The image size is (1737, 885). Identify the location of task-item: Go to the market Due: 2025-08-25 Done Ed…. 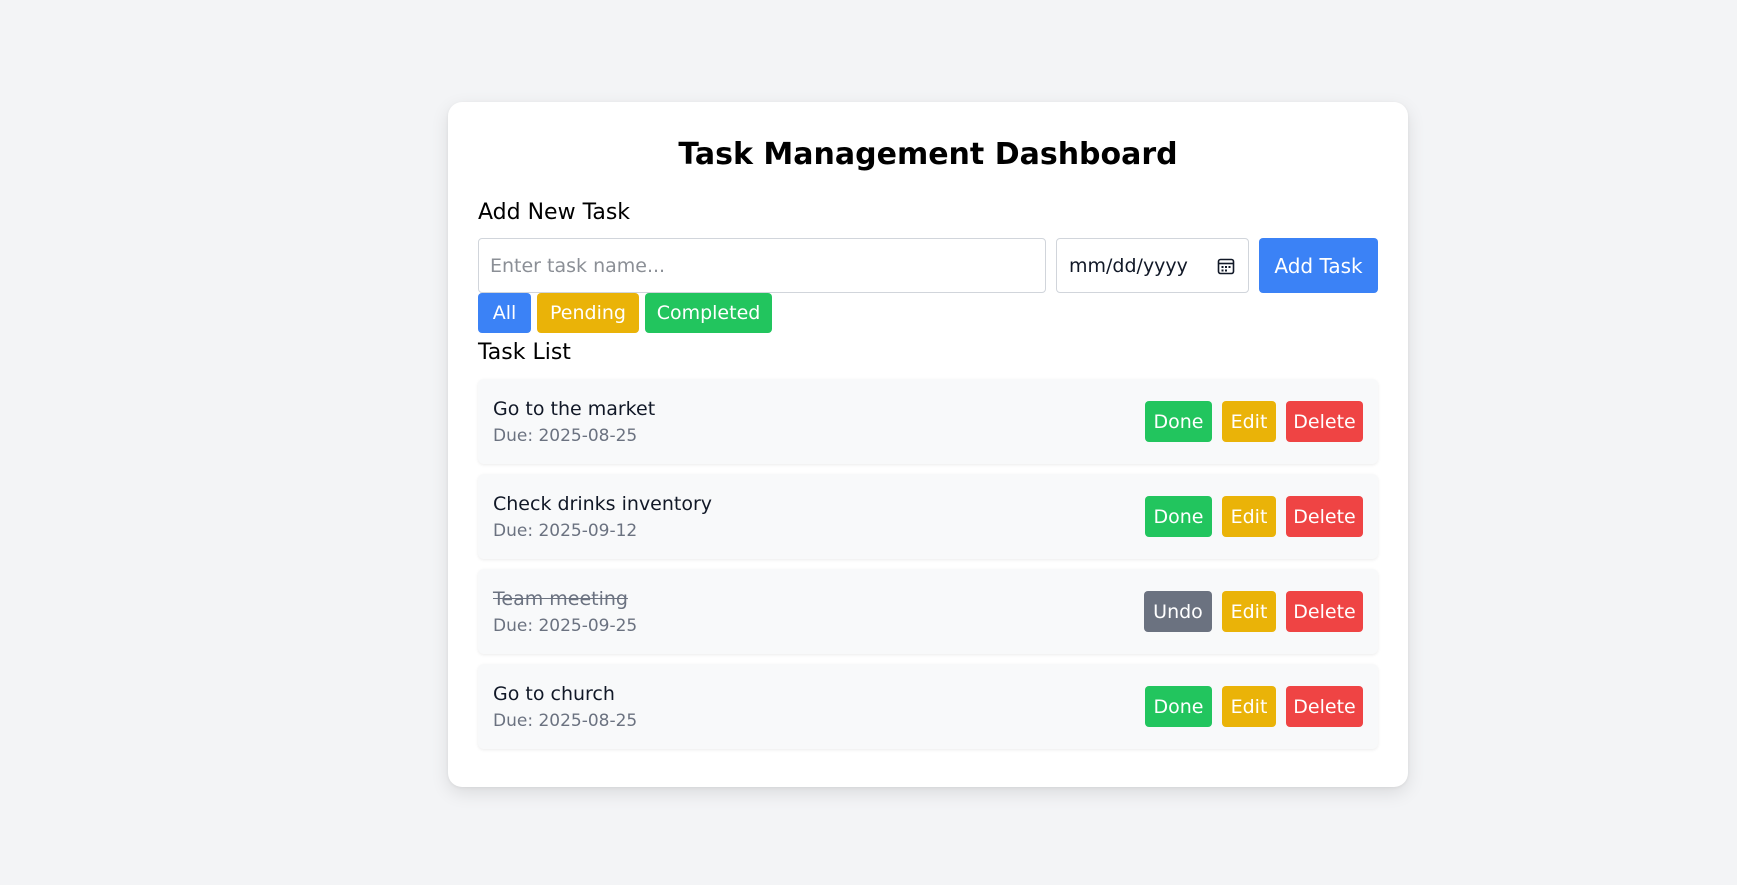
(928, 421).